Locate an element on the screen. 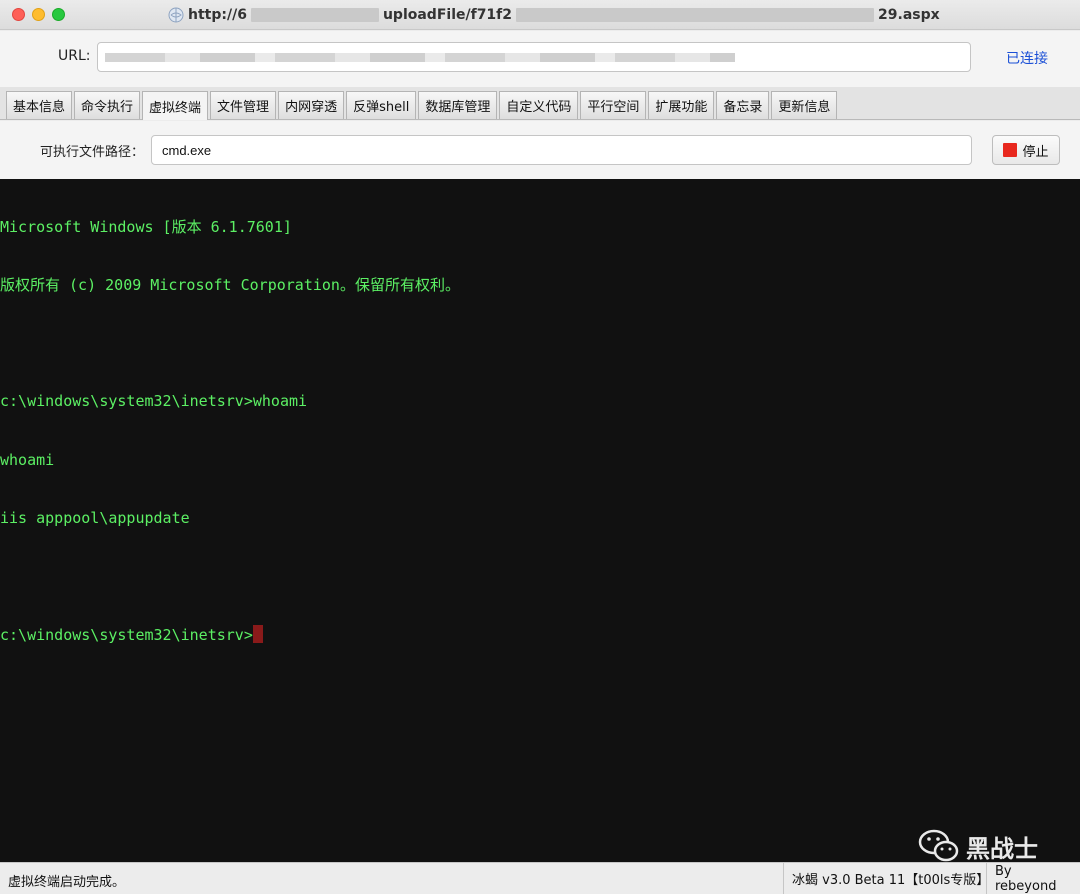  window-title: http://6 uploadFile/f71f2 29.aspx is located at coordinates (554, 15).